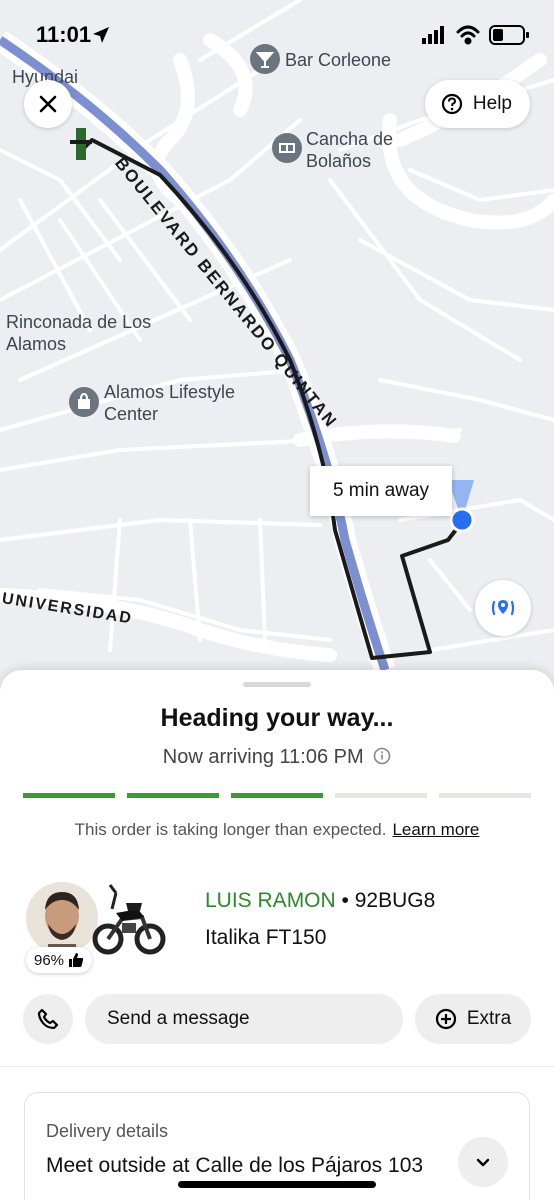  I want to click on map-label-alamos-1: Alamos Lifestyle, so click(170, 392).